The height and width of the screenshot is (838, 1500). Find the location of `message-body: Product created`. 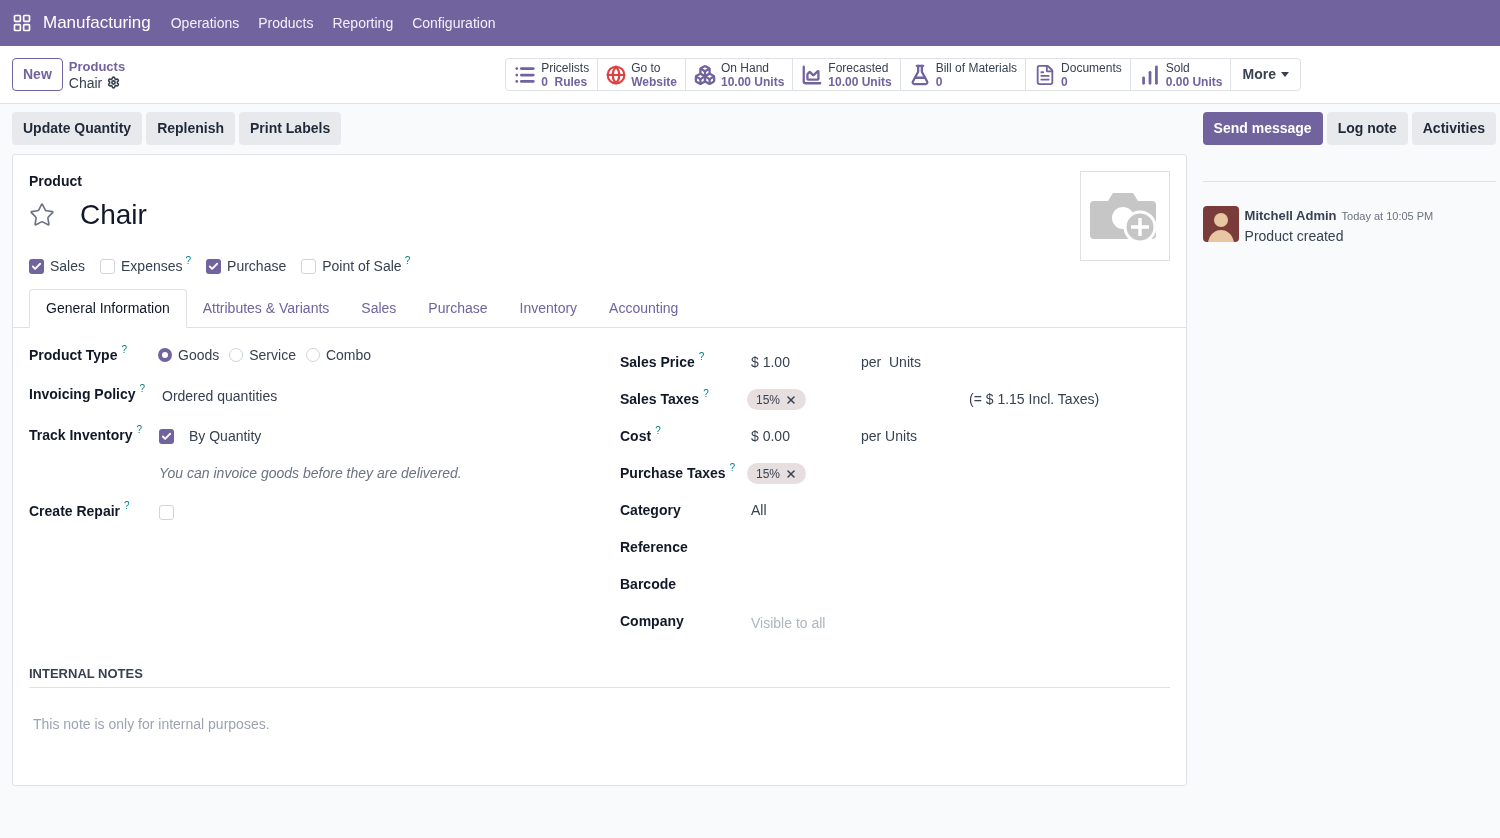

message-body: Product created is located at coordinates (1294, 236).